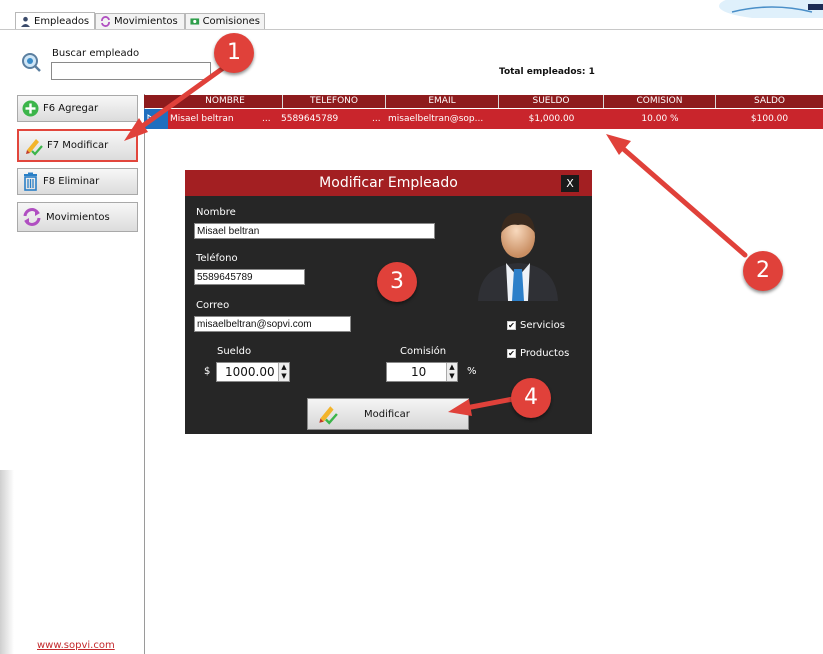 Image resolution: width=823 pixels, height=654 pixels. What do you see at coordinates (131, 71) in the screenshot?
I see `search-input` at bounding box center [131, 71].